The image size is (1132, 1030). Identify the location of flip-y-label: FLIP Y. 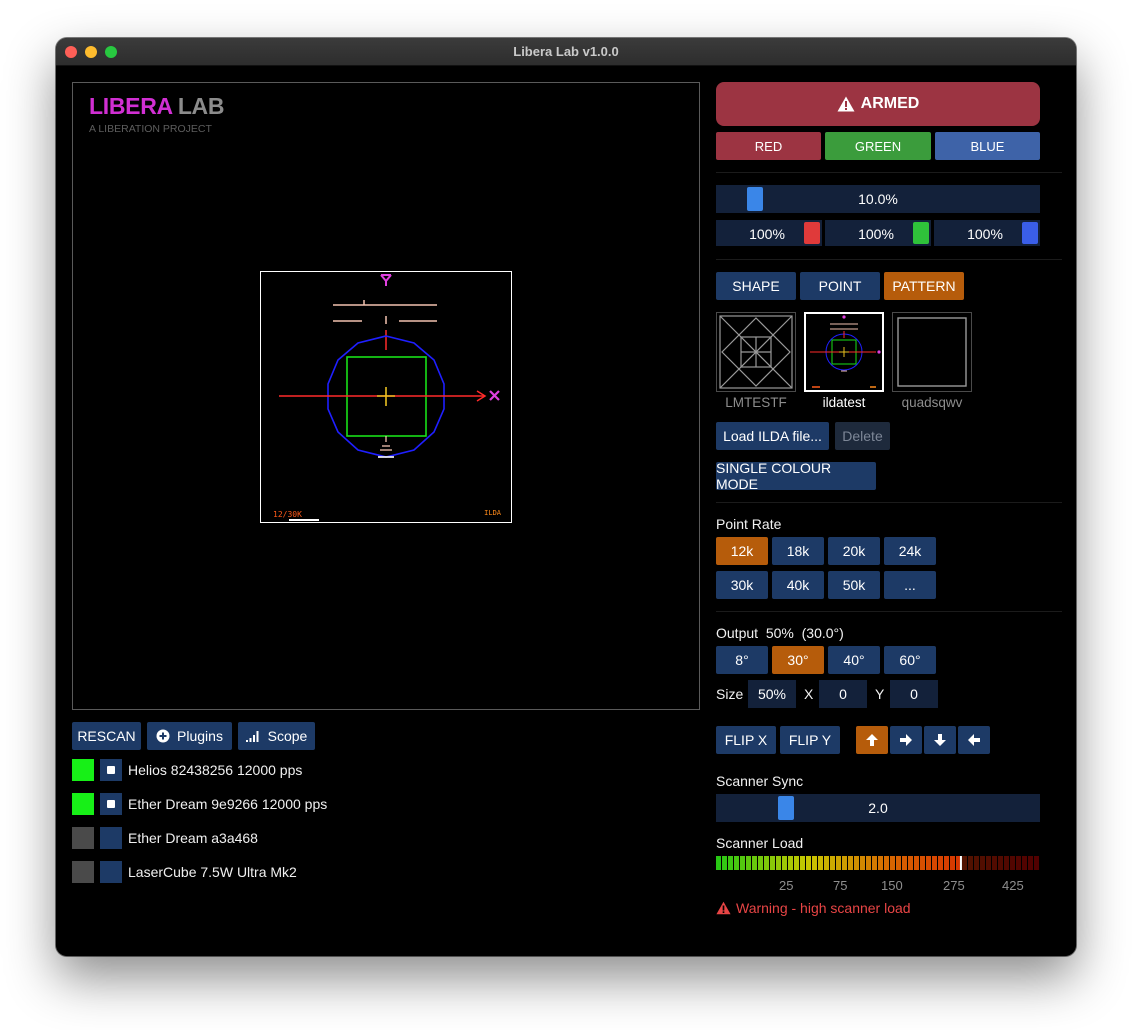
(810, 740).